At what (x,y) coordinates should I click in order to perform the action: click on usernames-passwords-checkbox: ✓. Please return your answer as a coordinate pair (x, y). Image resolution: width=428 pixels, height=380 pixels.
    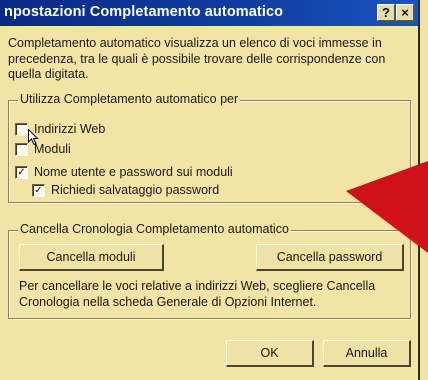
    Looking at the image, I should click on (21, 172).